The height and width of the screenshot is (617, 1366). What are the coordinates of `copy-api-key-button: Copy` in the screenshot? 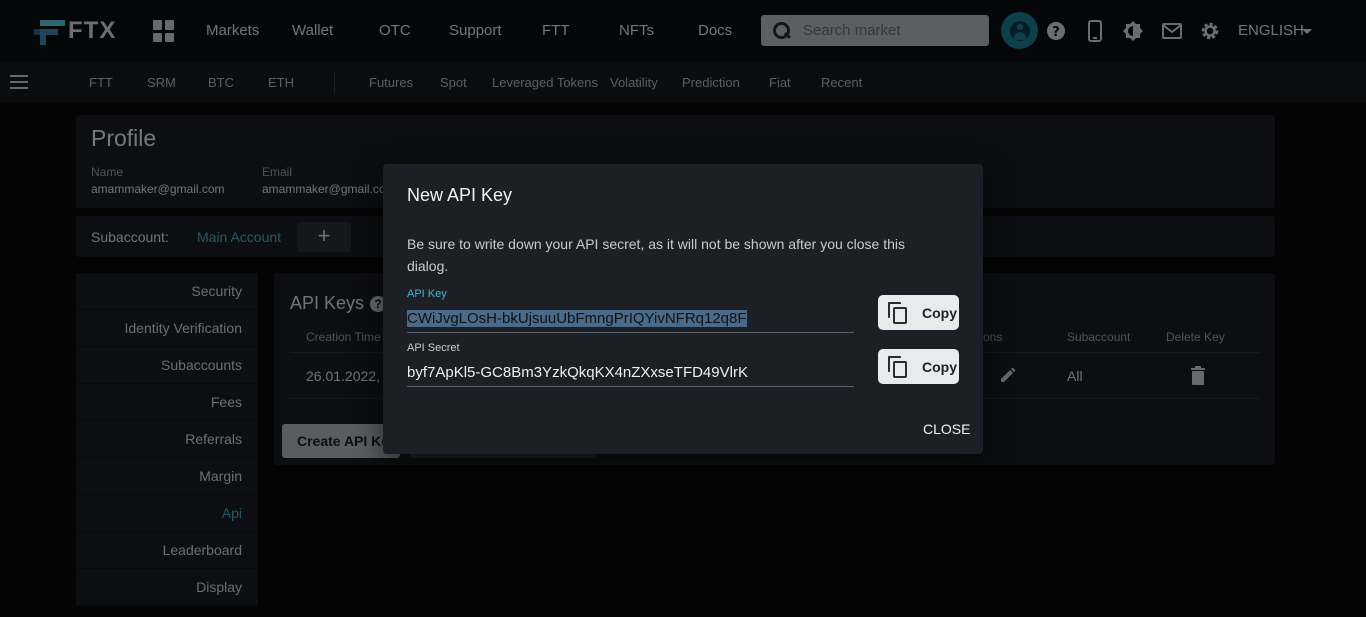 It's located at (918, 312).